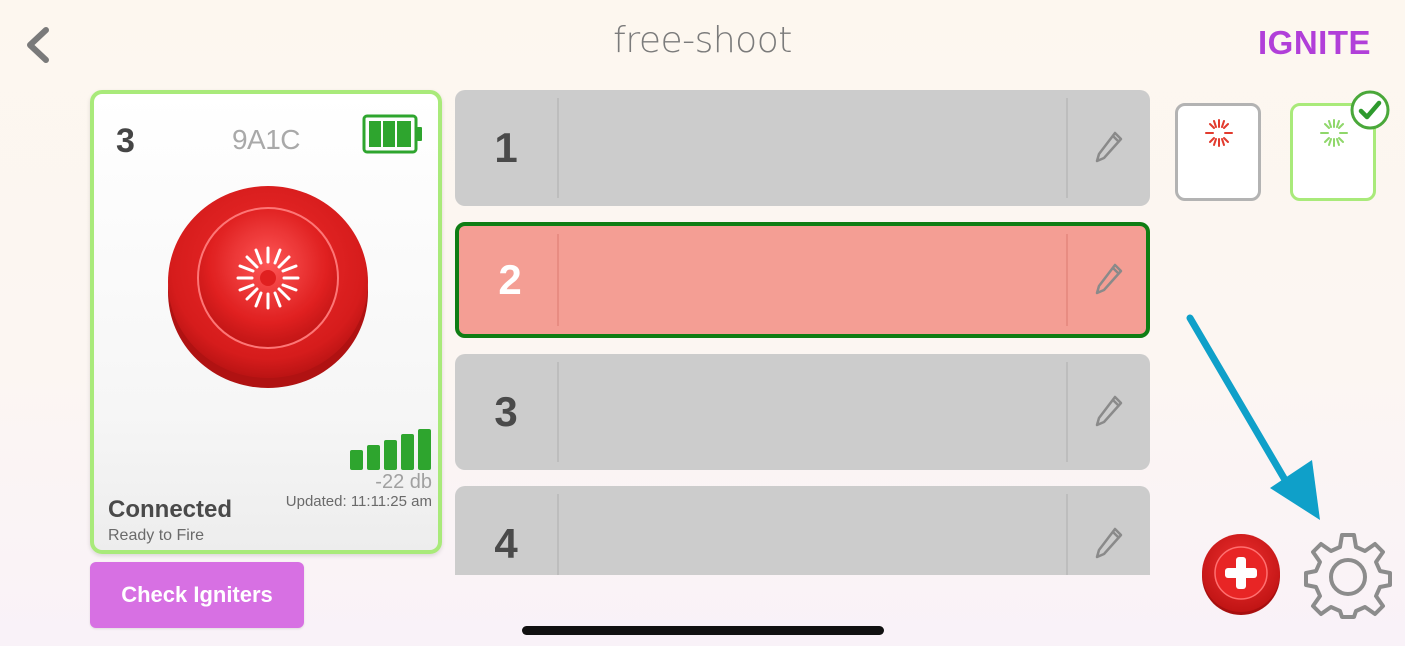 Image resolution: width=1405 pixels, height=646 pixels. What do you see at coordinates (1315, 42) in the screenshot?
I see `brand-logo: IGNITE` at bounding box center [1315, 42].